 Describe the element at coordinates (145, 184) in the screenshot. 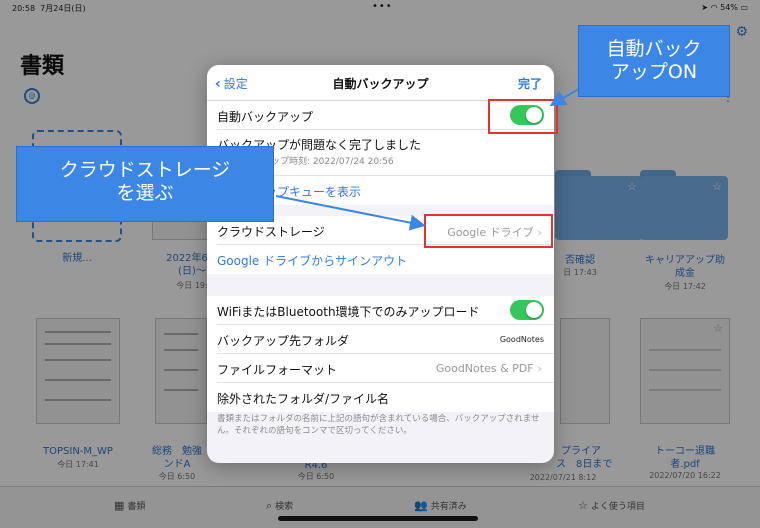

I see `callout-choose-cloud-storage: クラウドストレージ を選ぶ` at that location.